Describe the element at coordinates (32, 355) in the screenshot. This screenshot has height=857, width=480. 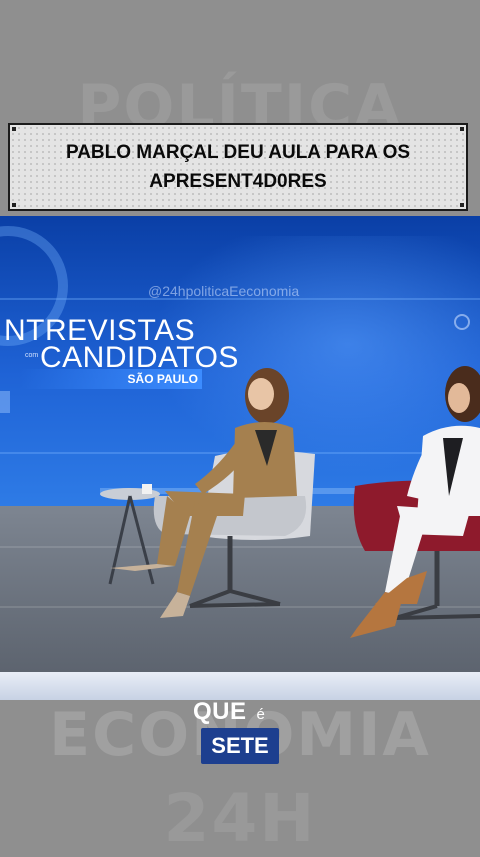
I see `show-title-small: com` at that location.